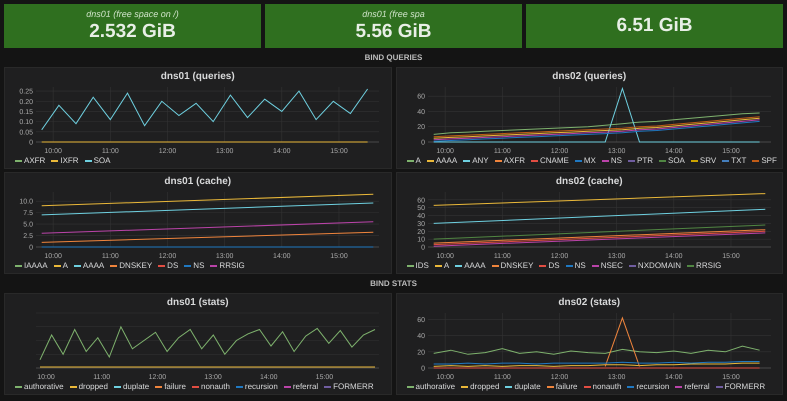  I want to click on chart-title: dns01 (queries), so click(197, 76).